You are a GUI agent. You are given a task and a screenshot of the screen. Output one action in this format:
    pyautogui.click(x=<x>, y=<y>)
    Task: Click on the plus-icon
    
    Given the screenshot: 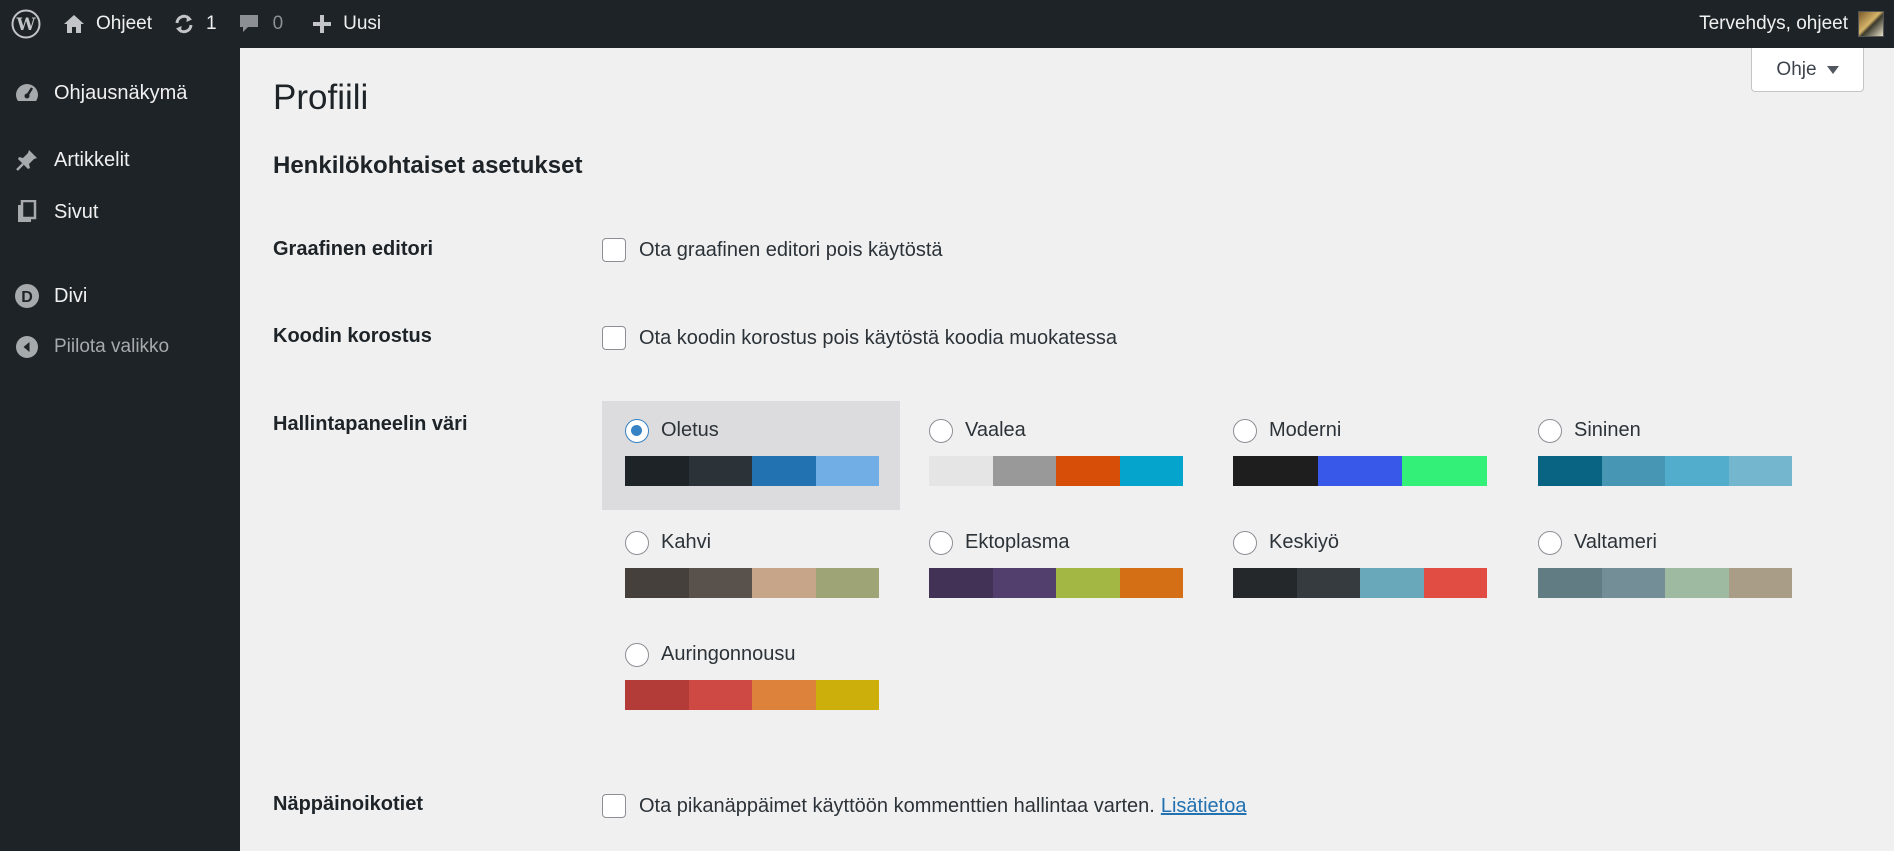 What is the action you would take?
    pyautogui.click(x=322, y=24)
    